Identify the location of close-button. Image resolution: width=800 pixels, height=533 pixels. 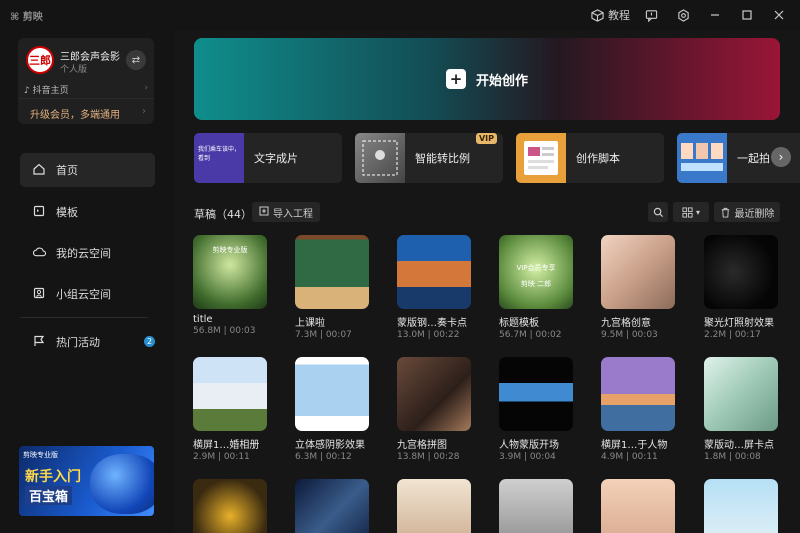
(781, 15).